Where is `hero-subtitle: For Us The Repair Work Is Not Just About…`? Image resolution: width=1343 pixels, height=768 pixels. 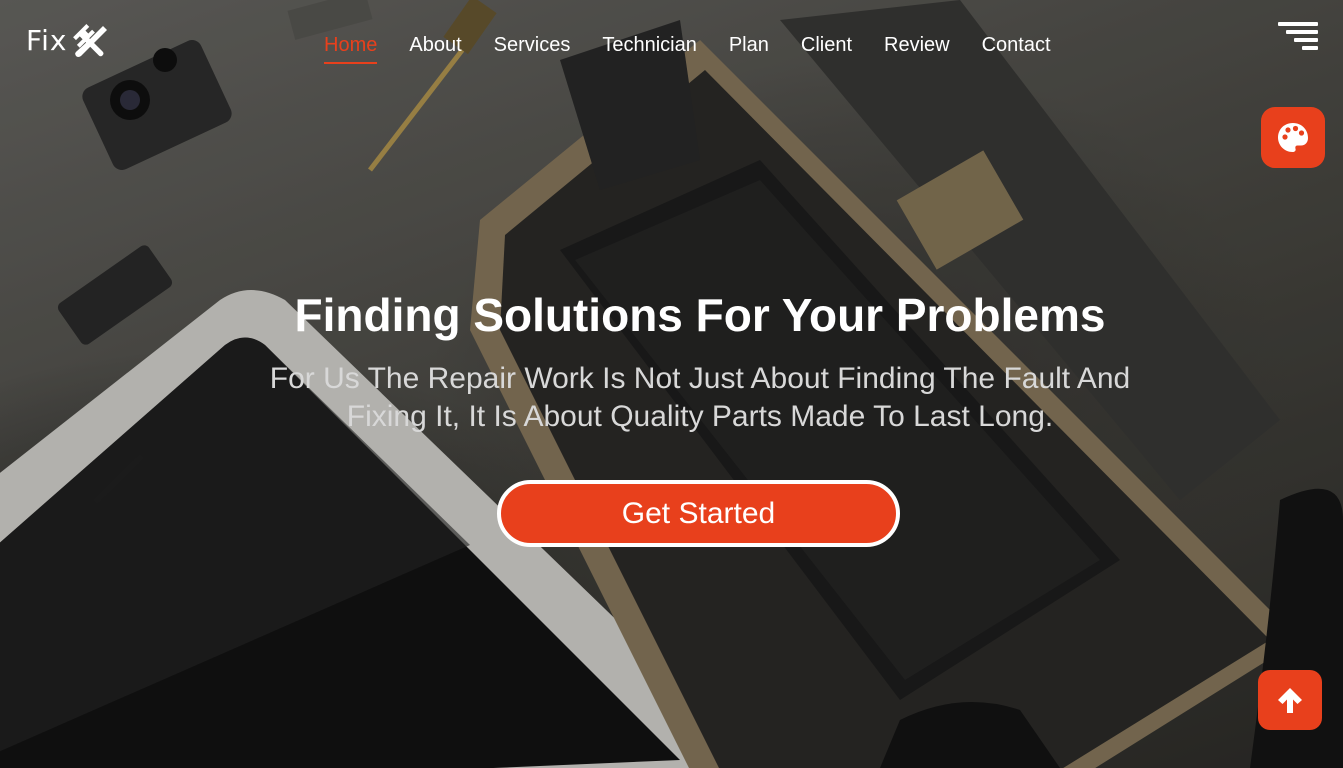
hero-subtitle: For Us The Repair Work Is Not Just About… is located at coordinates (700, 397).